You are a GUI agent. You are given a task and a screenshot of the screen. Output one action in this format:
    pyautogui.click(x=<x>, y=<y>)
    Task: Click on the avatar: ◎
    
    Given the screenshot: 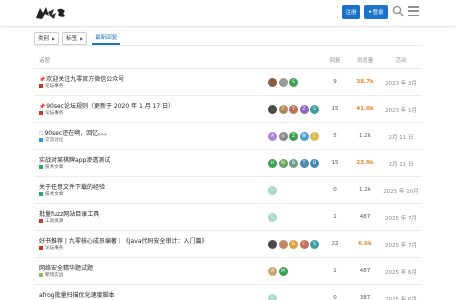 What is the action you would take?
    pyautogui.click(x=283, y=136)
    